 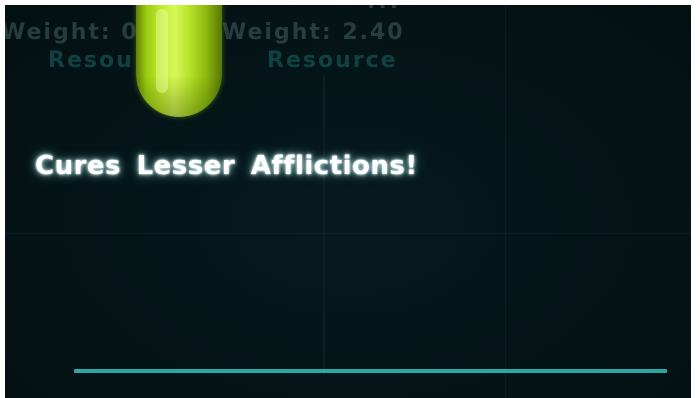 What do you see at coordinates (179, 96) in the screenshot?
I see `vial-shade` at bounding box center [179, 96].